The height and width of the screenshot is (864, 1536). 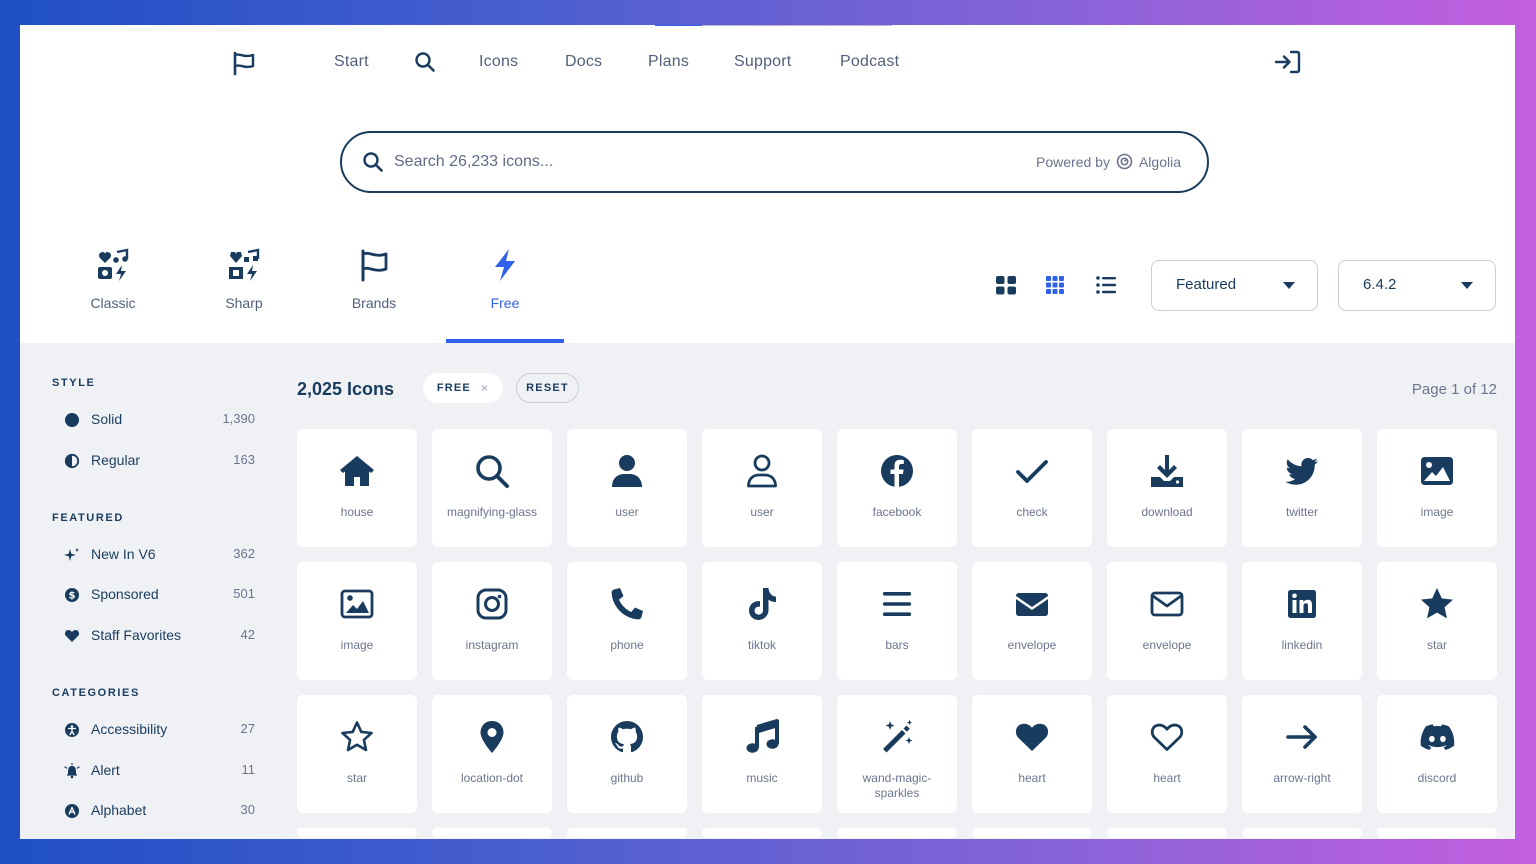 What do you see at coordinates (1288, 62) in the screenshot?
I see `sign-in-icon` at bounding box center [1288, 62].